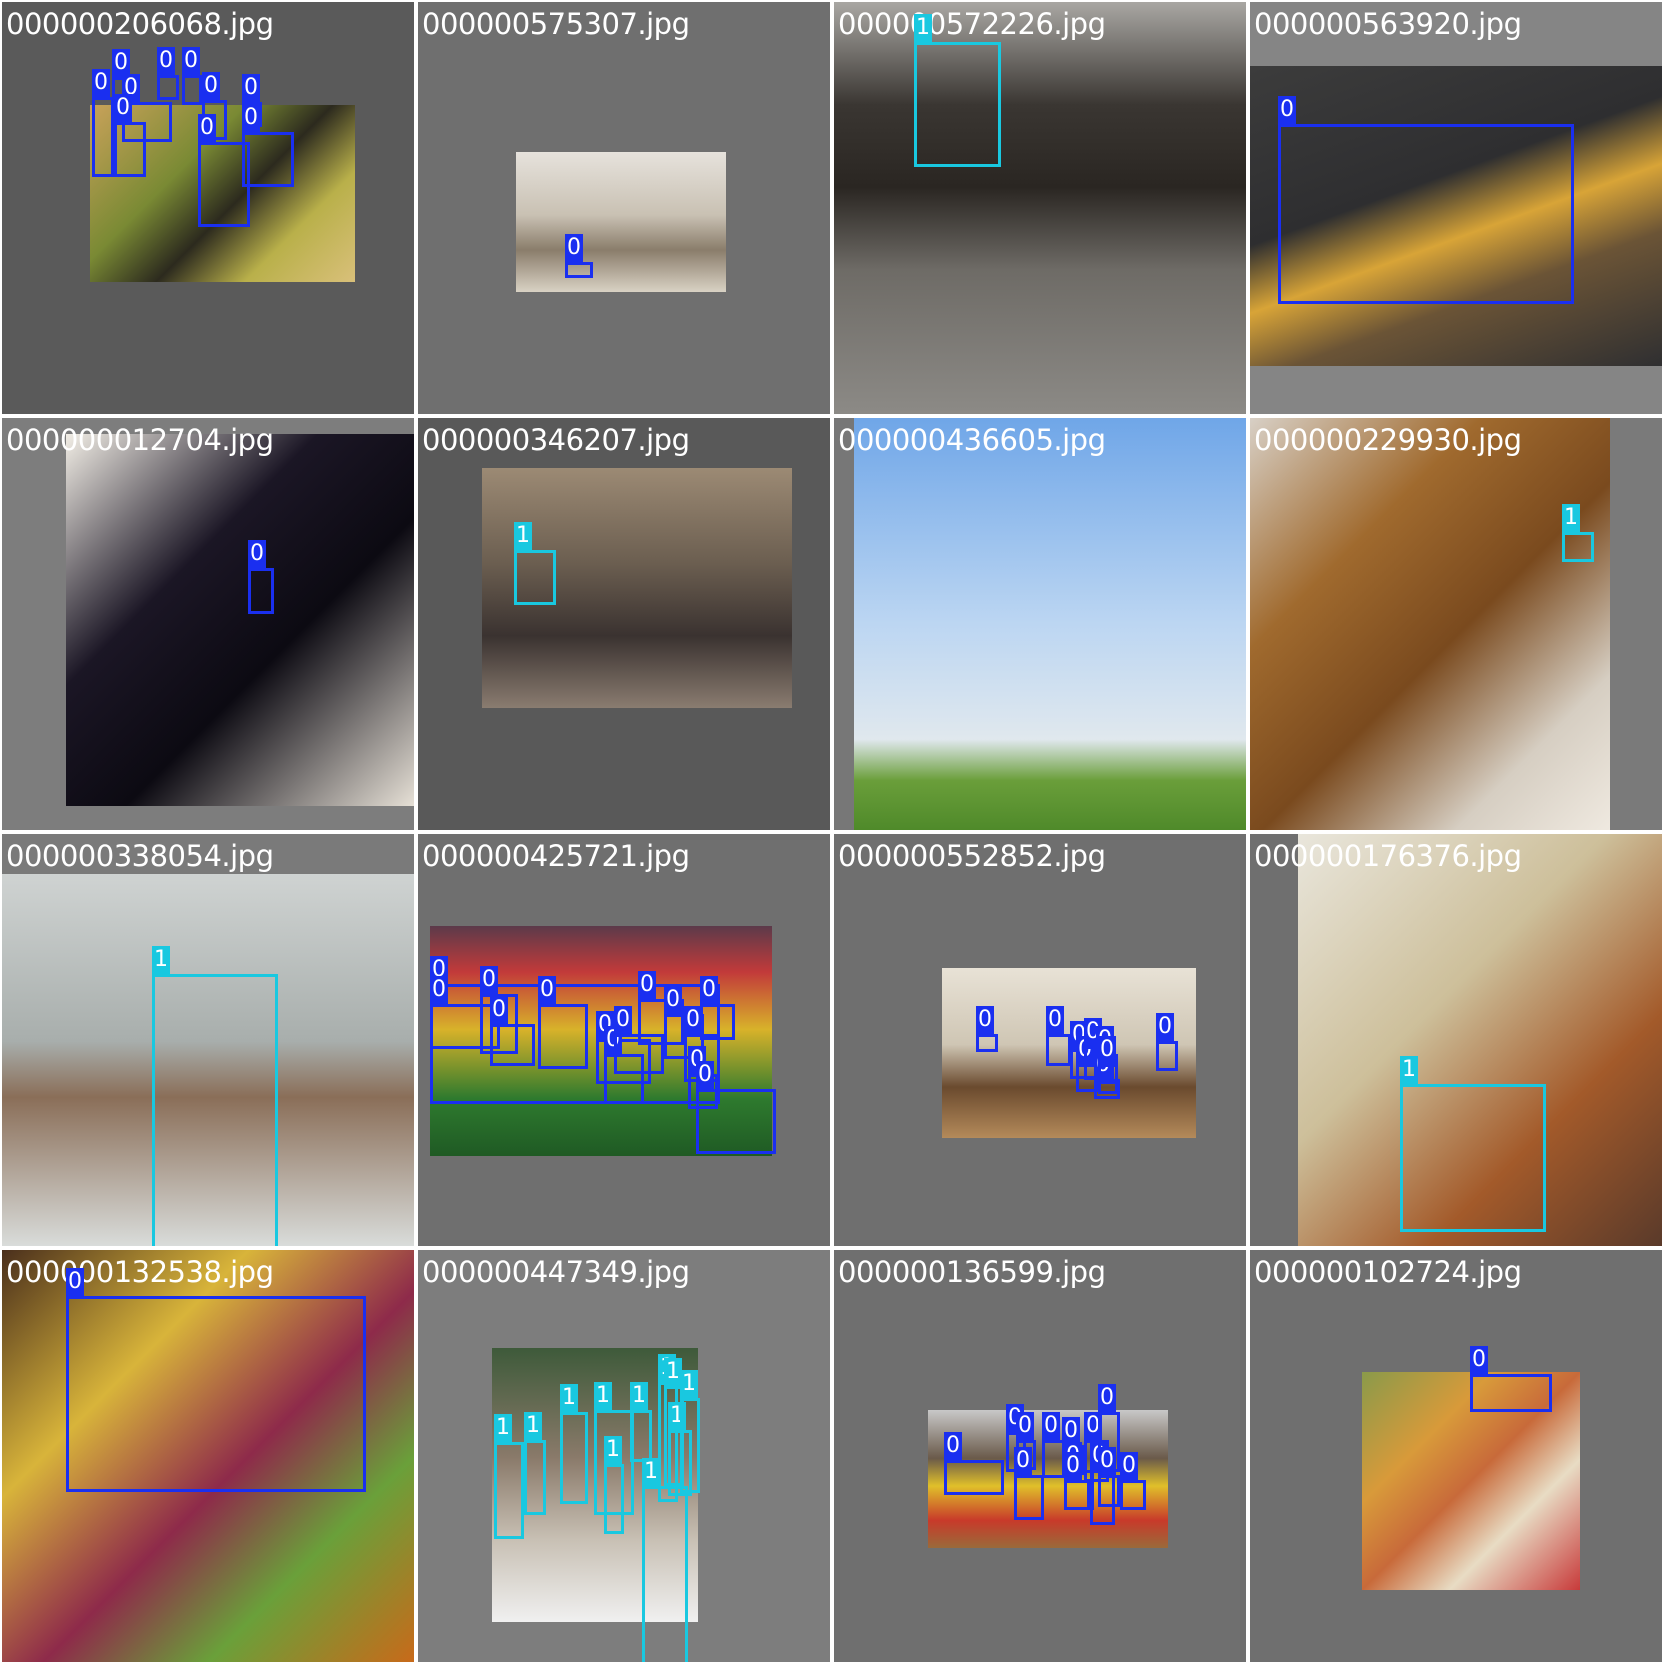  I want to click on mosaic-tile: 000000176376.jpg 1, so click(1456, 1040).